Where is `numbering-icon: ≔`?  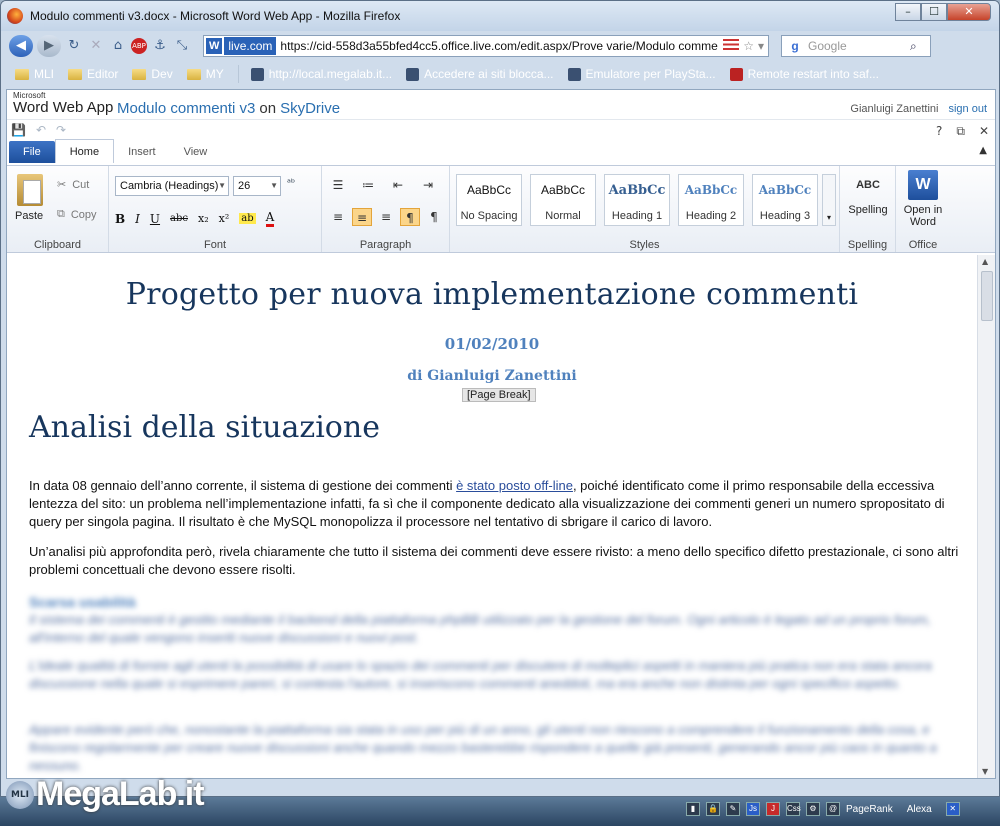
numbering-icon: ≔ is located at coordinates (368, 185).